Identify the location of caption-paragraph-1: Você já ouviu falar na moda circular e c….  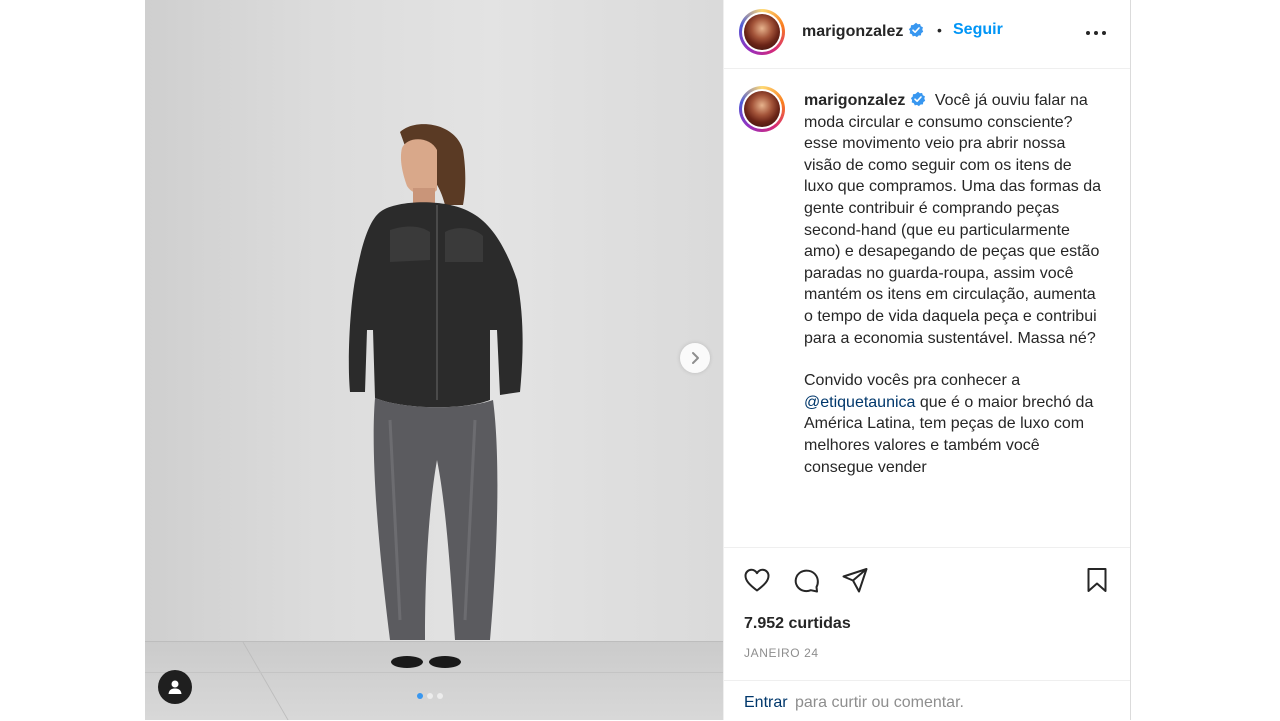
(953, 219).